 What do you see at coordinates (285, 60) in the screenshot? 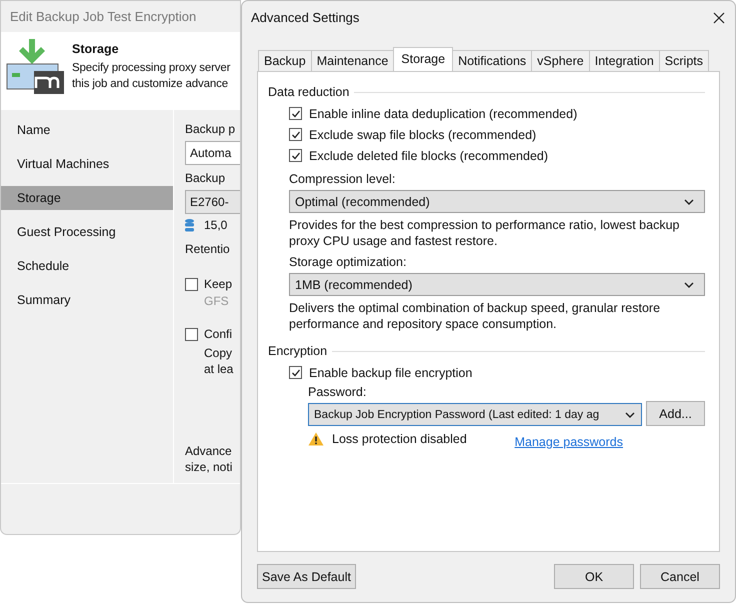
I see `tab: Backup` at bounding box center [285, 60].